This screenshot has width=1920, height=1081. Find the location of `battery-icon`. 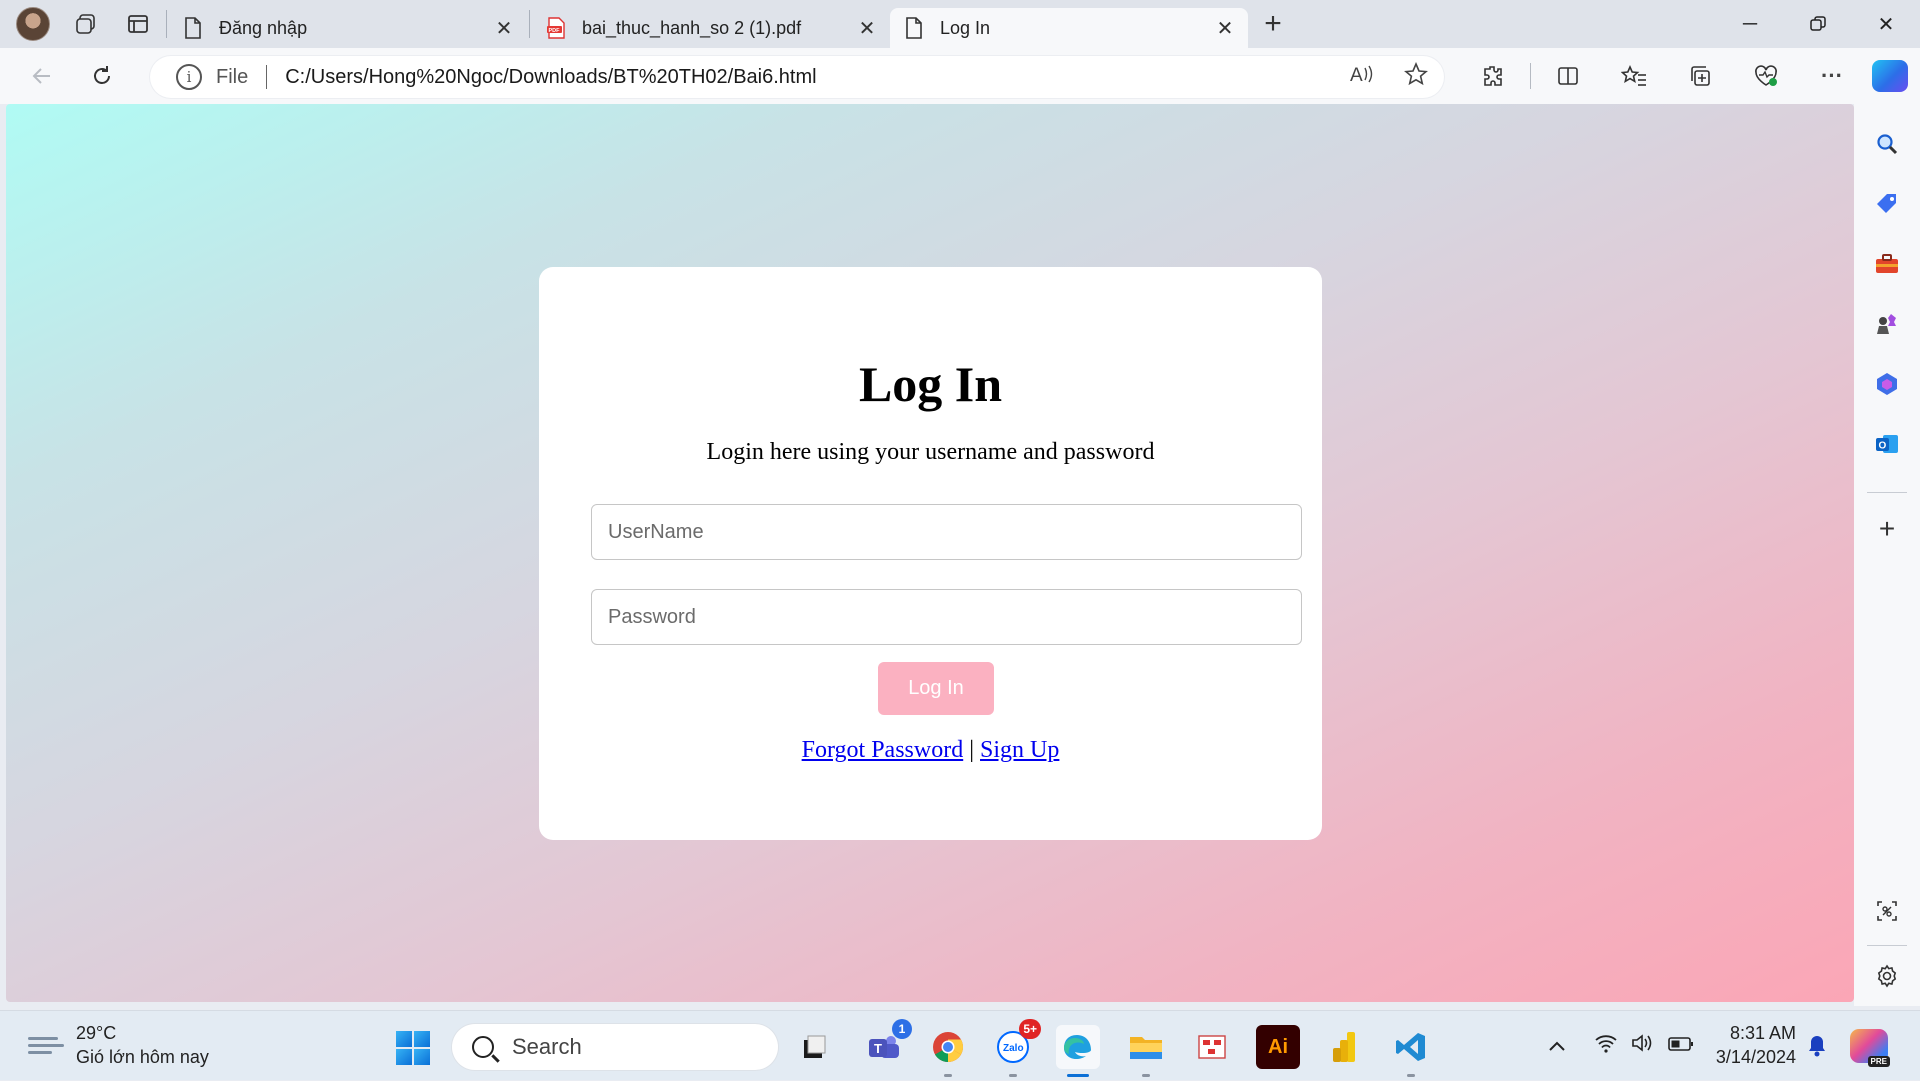

battery-icon is located at coordinates (1681, 1046).